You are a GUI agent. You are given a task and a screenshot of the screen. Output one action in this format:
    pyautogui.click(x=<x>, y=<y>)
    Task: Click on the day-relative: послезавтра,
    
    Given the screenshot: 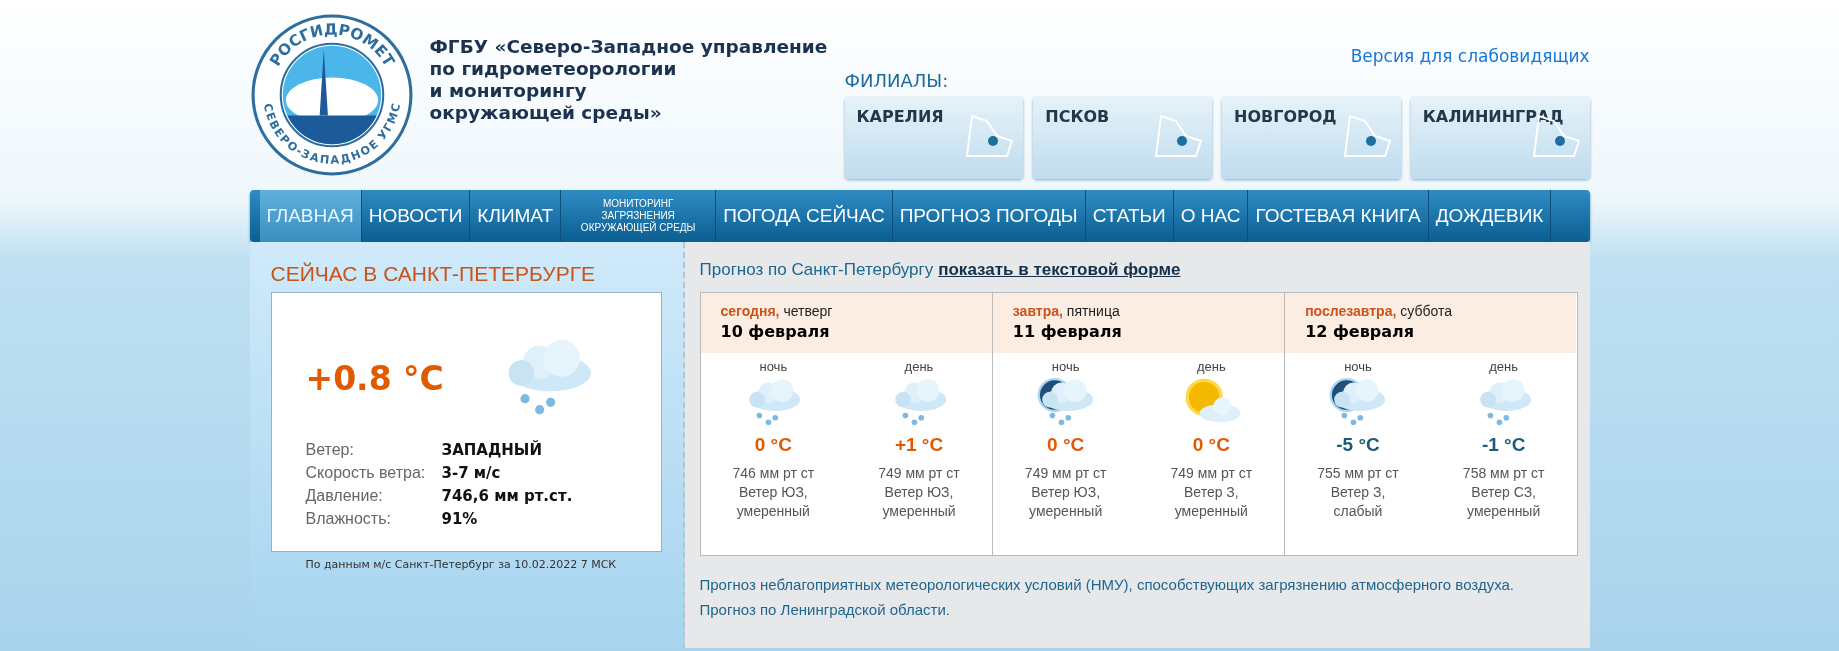 What is the action you would take?
    pyautogui.click(x=1351, y=311)
    